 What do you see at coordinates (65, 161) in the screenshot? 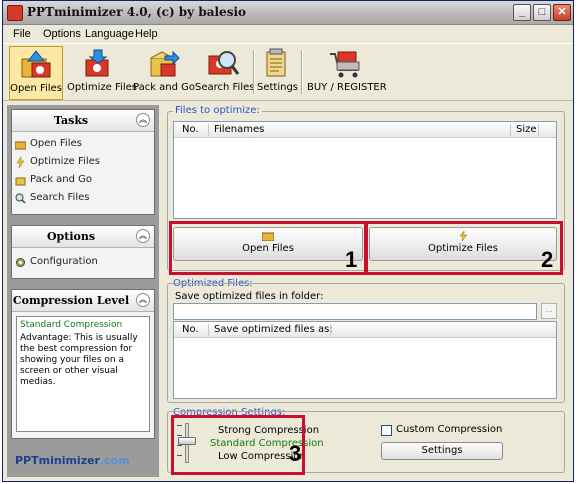
I see `task-optimize-files-label: Optimize Files` at bounding box center [65, 161].